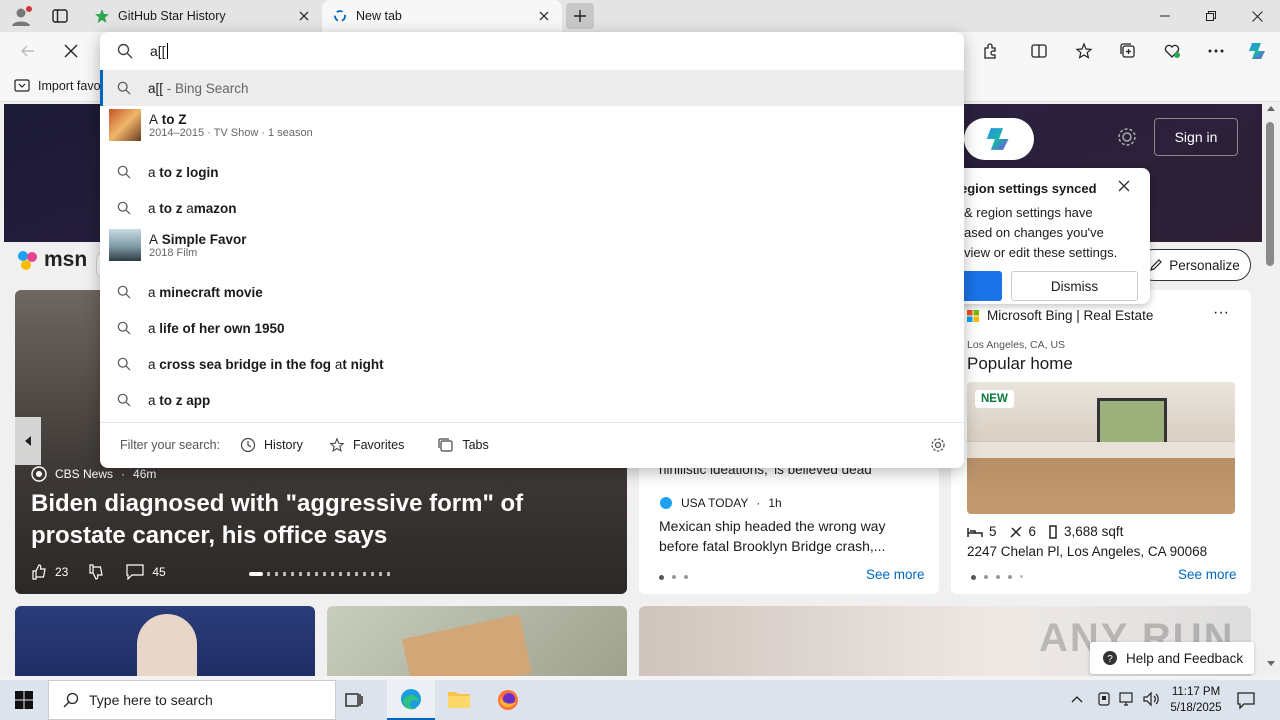 The height and width of the screenshot is (720, 1280). Describe the element at coordinates (27, 260) in the screenshot. I see `msn-butterfly-icon` at that location.